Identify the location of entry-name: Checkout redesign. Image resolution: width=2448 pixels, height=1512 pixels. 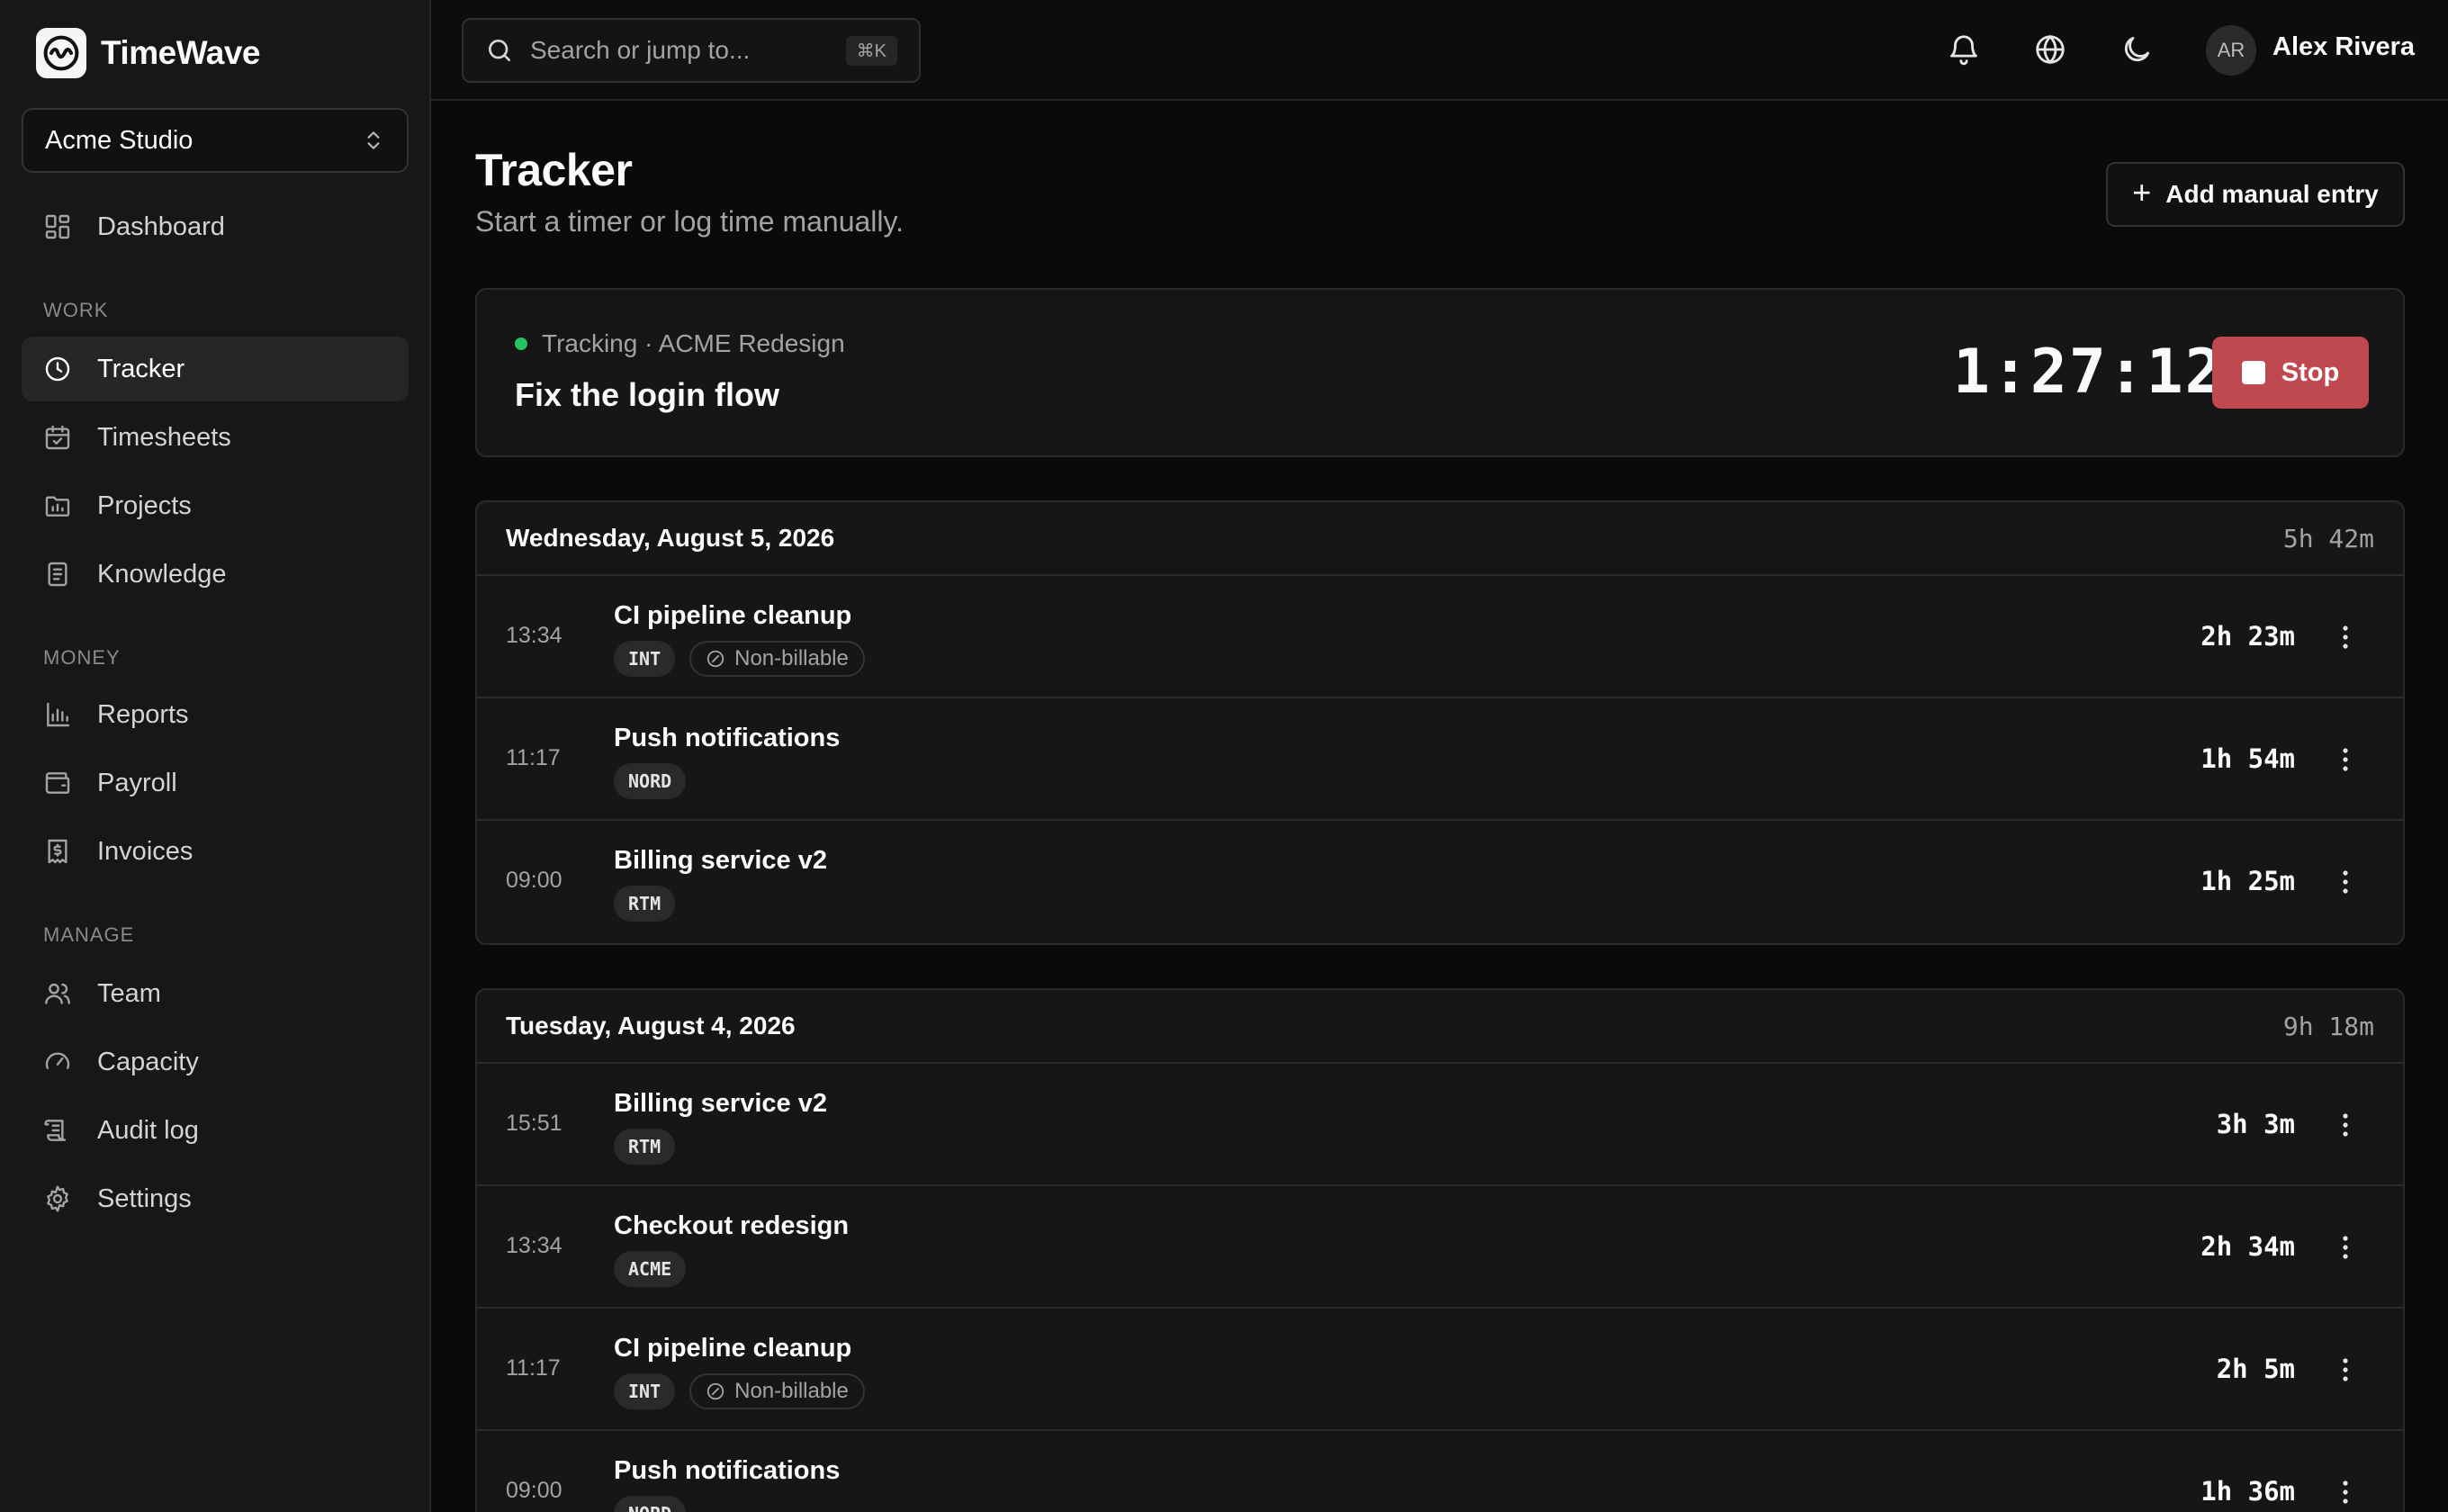
(732, 1225).